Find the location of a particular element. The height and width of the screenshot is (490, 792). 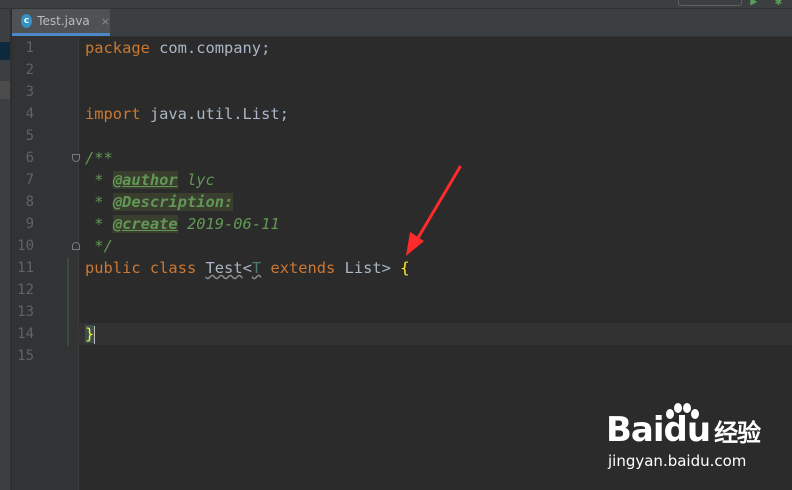

watermark-url: jingyan.baidu.com is located at coordinates (677, 461).